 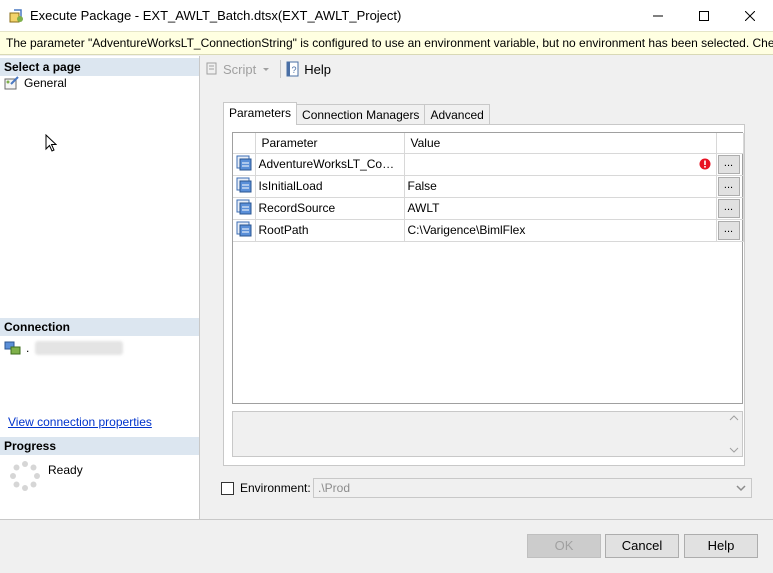 What do you see at coordinates (260, 113) in the screenshot?
I see `tab-parameters: Parameters` at bounding box center [260, 113].